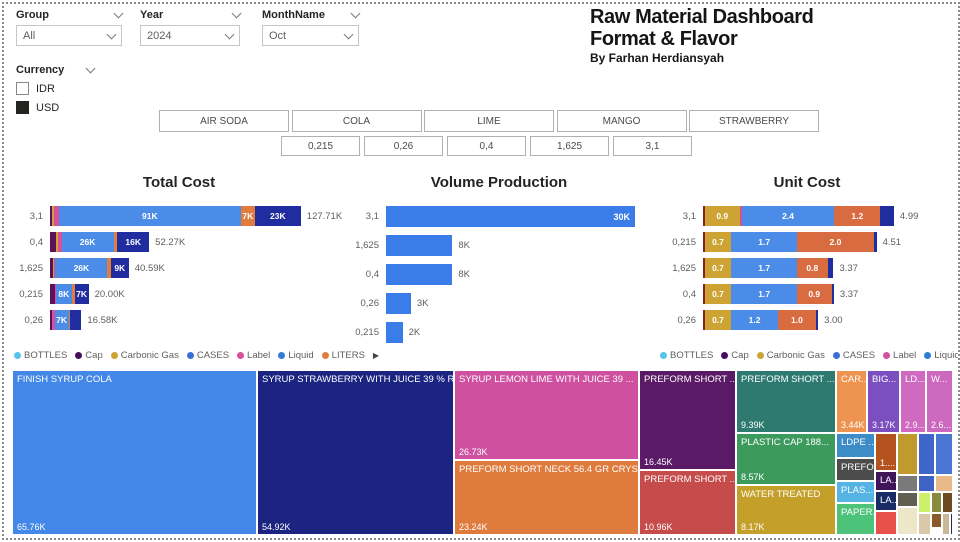  What do you see at coordinates (786, 401) in the screenshot?
I see `treemap-tile-preform-short: PREFORM SHORT ... 9.39K` at bounding box center [786, 401].